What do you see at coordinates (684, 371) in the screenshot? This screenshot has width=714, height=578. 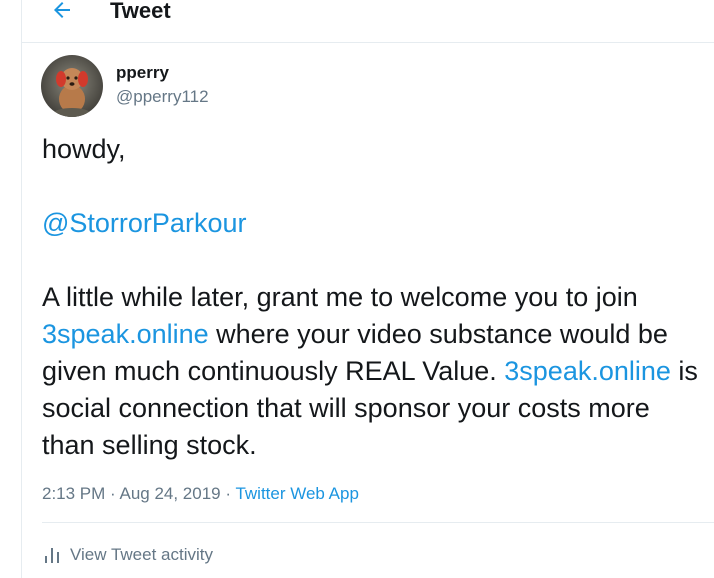 I see `tweet-text-span: is` at bounding box center [684, 371].